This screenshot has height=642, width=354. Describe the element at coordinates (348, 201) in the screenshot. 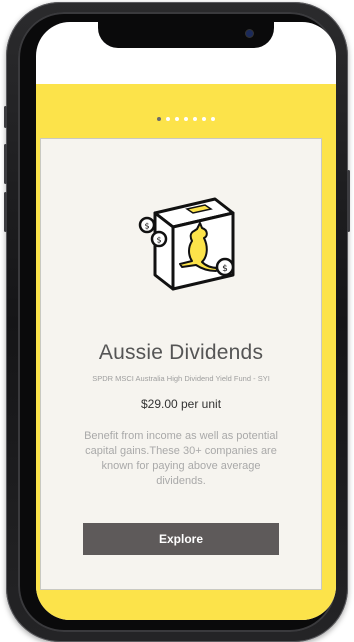

I see `power-button` at that location.